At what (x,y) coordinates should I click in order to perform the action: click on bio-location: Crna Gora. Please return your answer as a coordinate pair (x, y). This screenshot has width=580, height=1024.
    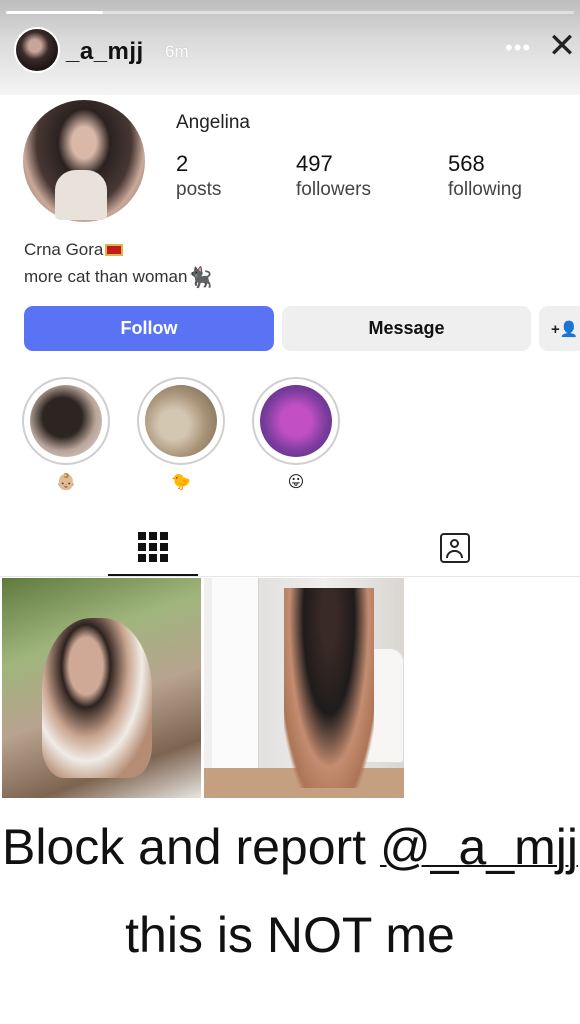
    Looking at the image, I should click on (64, 249).